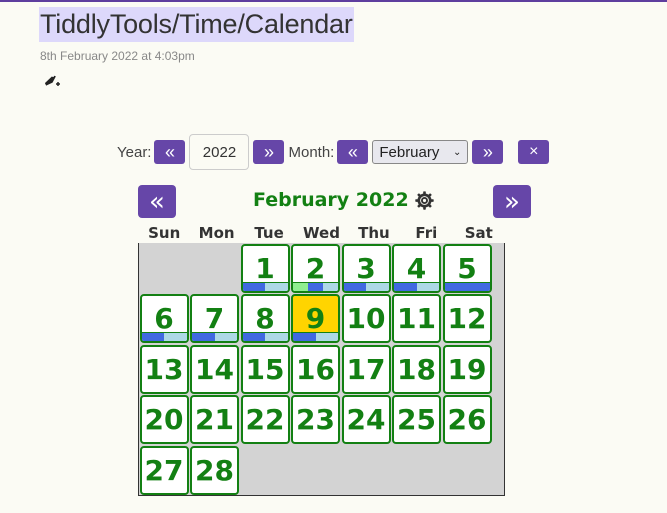 The image size is (667, 513). I want to click on day-cell-12: 12, so click(467, 318).